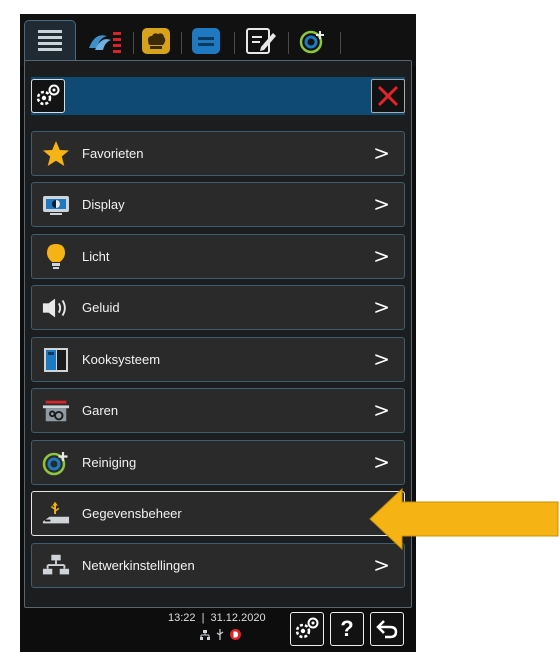 This screenshot has width=560, height=652. I want to click on back-arrow-icon, so click(387, 629).